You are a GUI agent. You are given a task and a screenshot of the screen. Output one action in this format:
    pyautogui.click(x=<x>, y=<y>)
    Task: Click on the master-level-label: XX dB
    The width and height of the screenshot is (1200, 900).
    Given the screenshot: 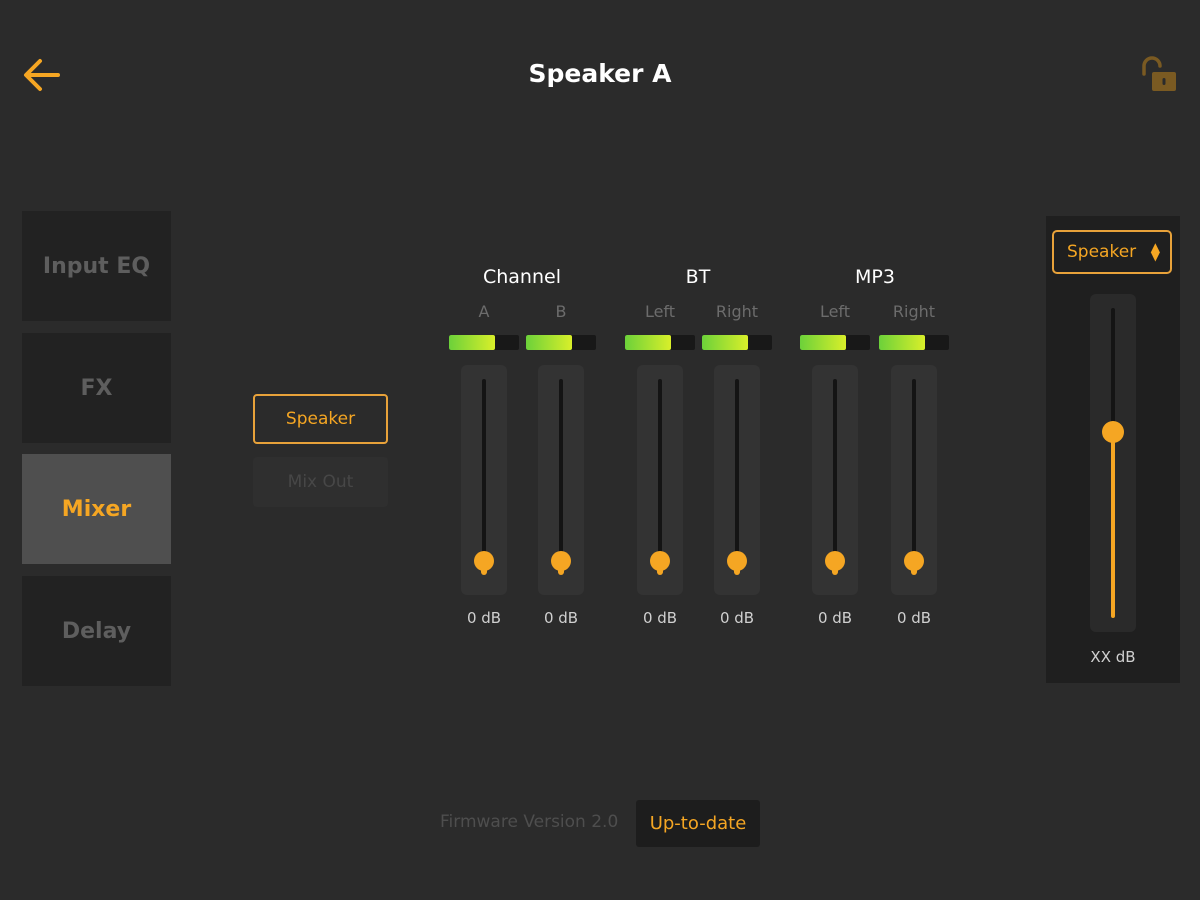 What is the action you would take?
    pyautogui.click(x=1113, y=657)
    